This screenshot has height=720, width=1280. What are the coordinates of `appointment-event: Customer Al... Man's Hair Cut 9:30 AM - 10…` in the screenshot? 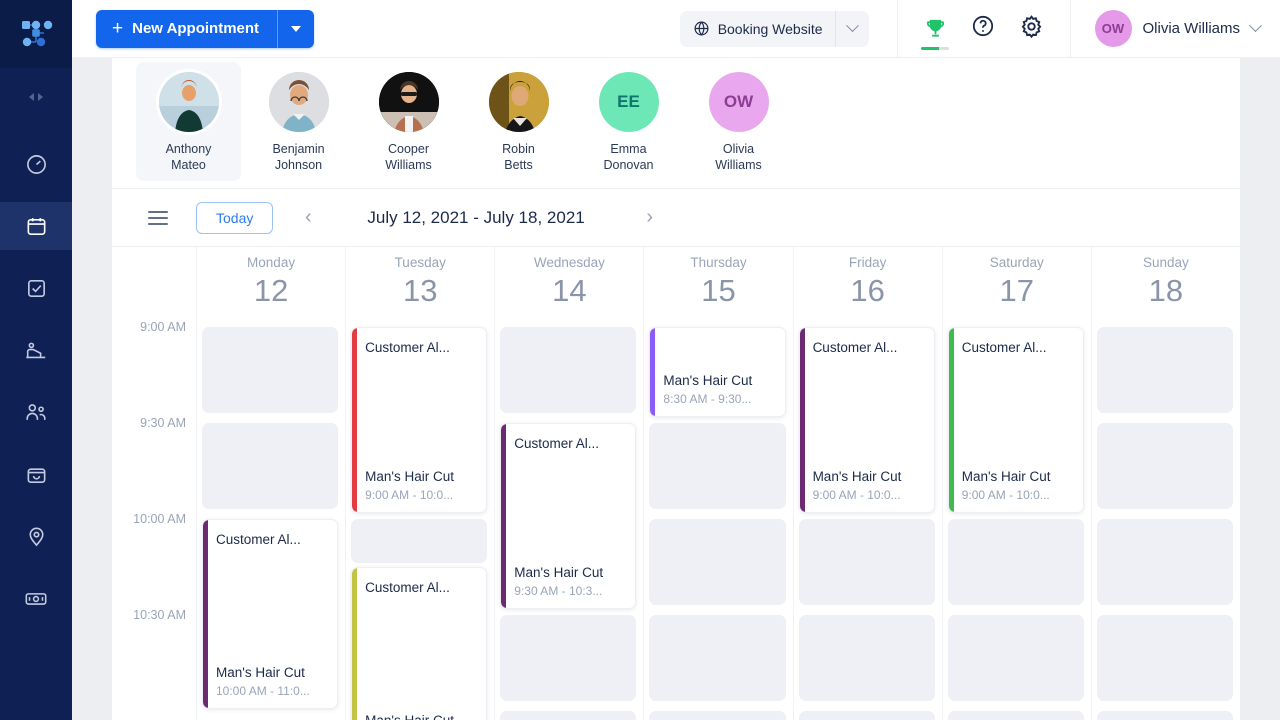 It's located at (568, 516).